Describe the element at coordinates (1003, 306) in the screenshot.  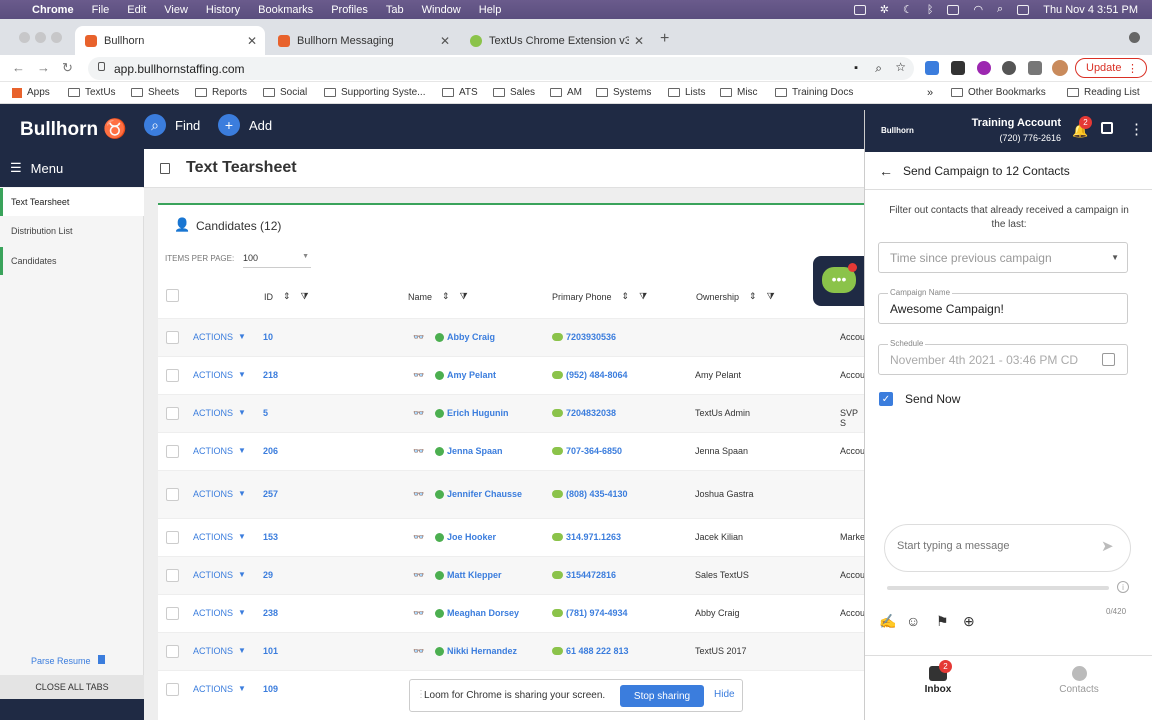
I see `campaign-name-field: Campaign Name Awesome Campaign!` at that location.